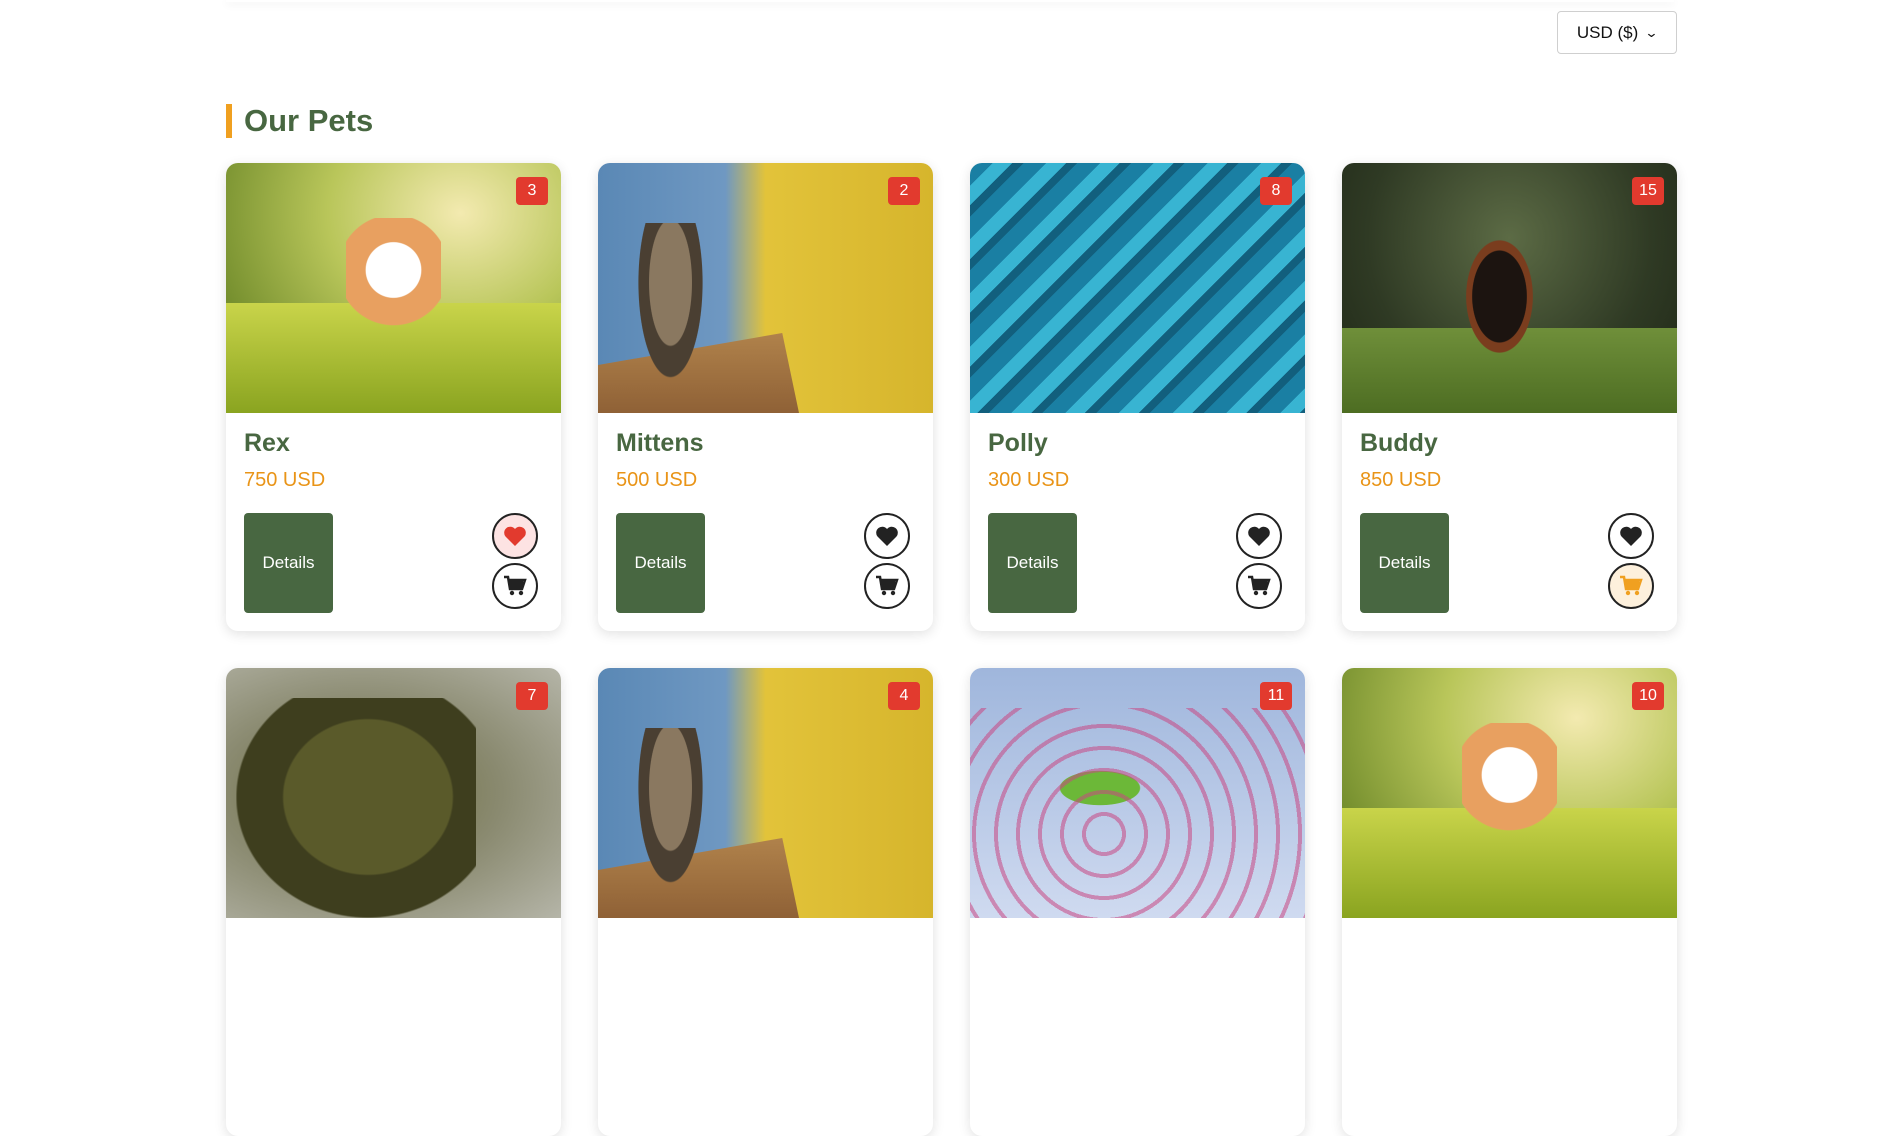  What do you see at coordinates (393, 288) in the screenshot?
I see `pet-image-corgi: 3` at bounding box center [393, 288].